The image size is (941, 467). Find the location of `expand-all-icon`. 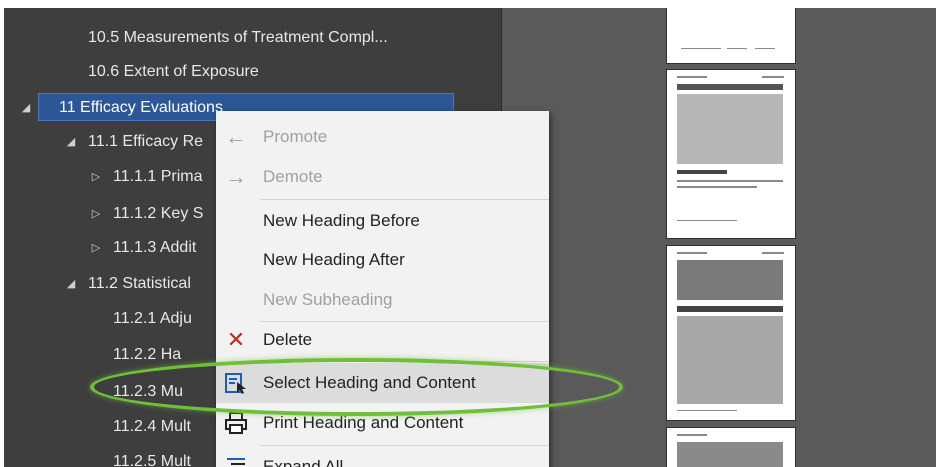

expand-all-icon is located at coordinates (236, 460).